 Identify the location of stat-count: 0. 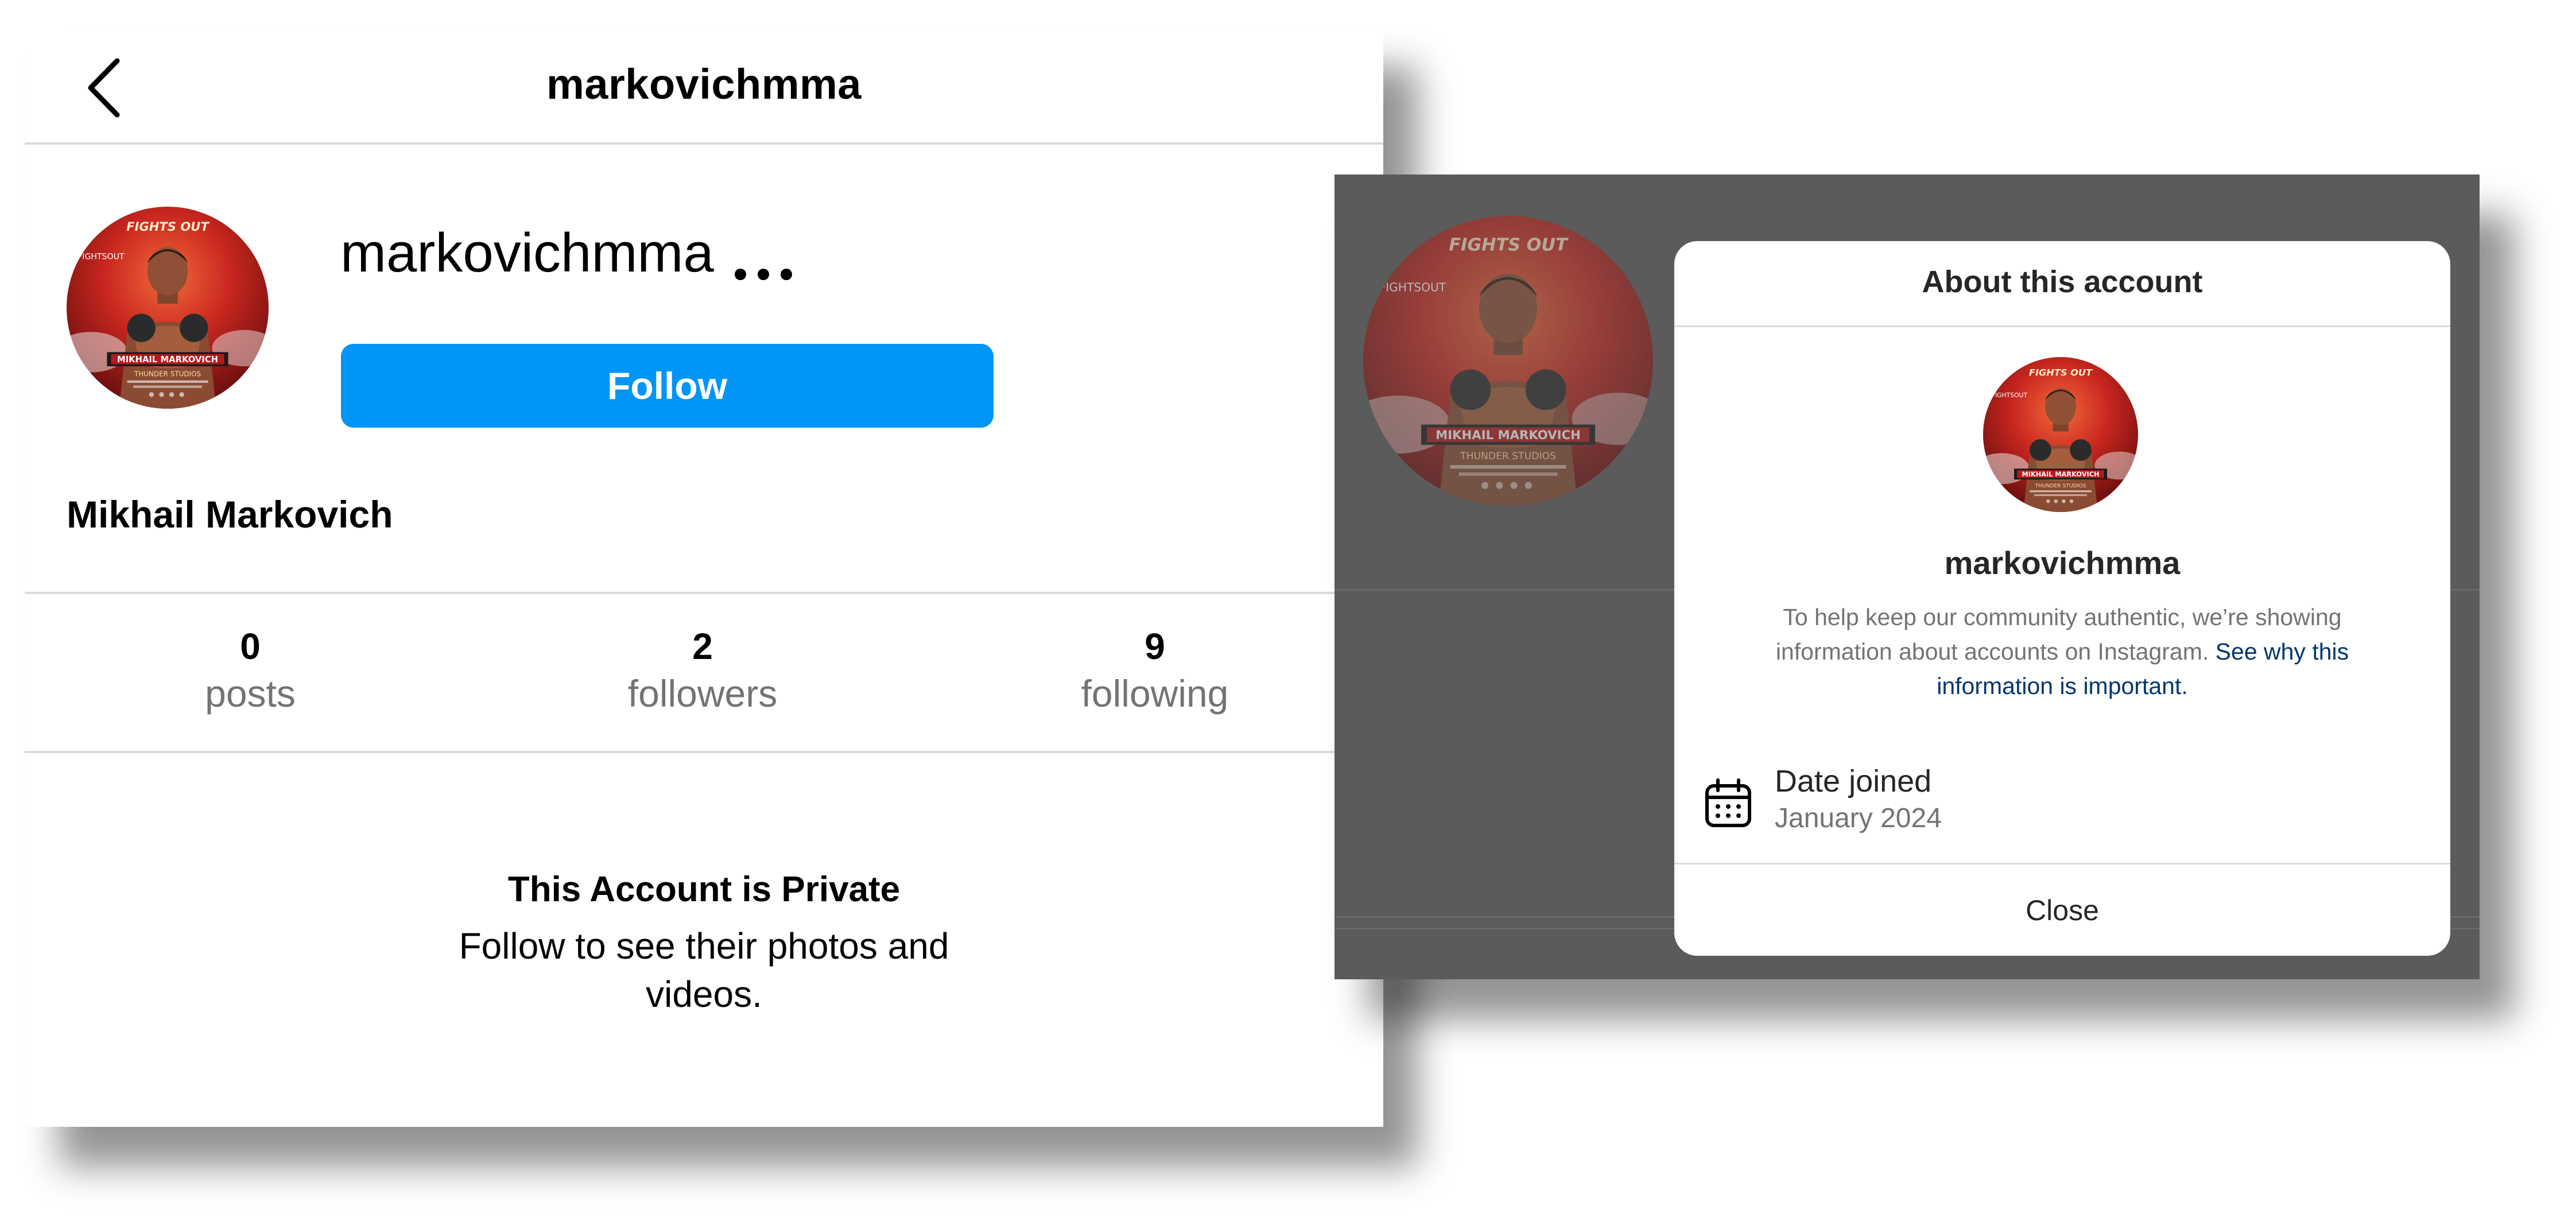
(250, 646).